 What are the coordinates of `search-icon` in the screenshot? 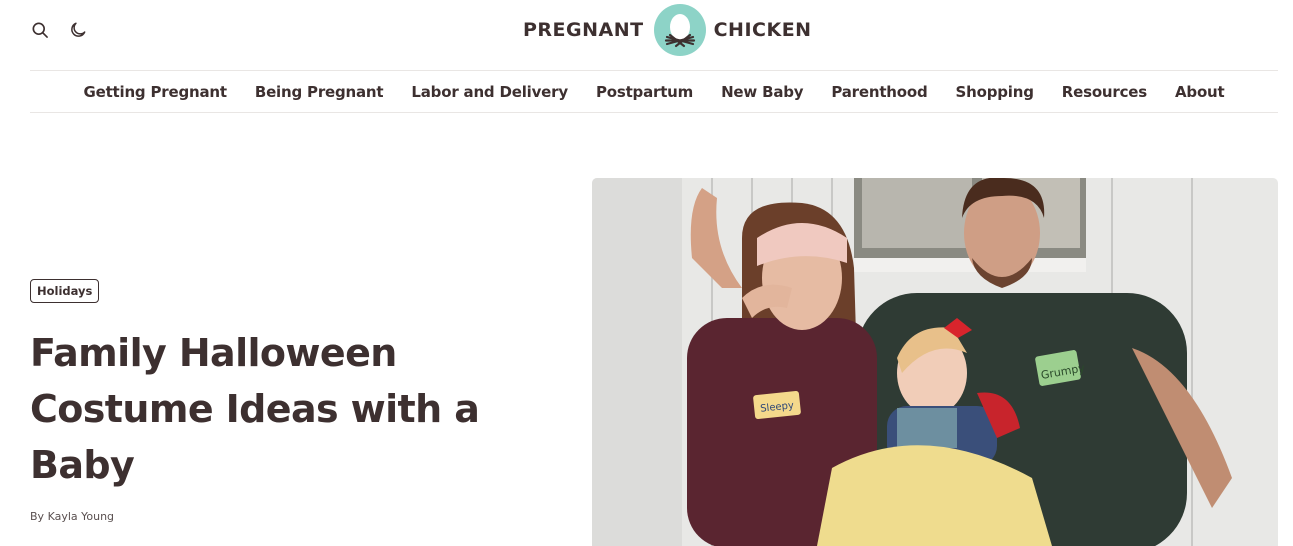 It's located at (40, 30).